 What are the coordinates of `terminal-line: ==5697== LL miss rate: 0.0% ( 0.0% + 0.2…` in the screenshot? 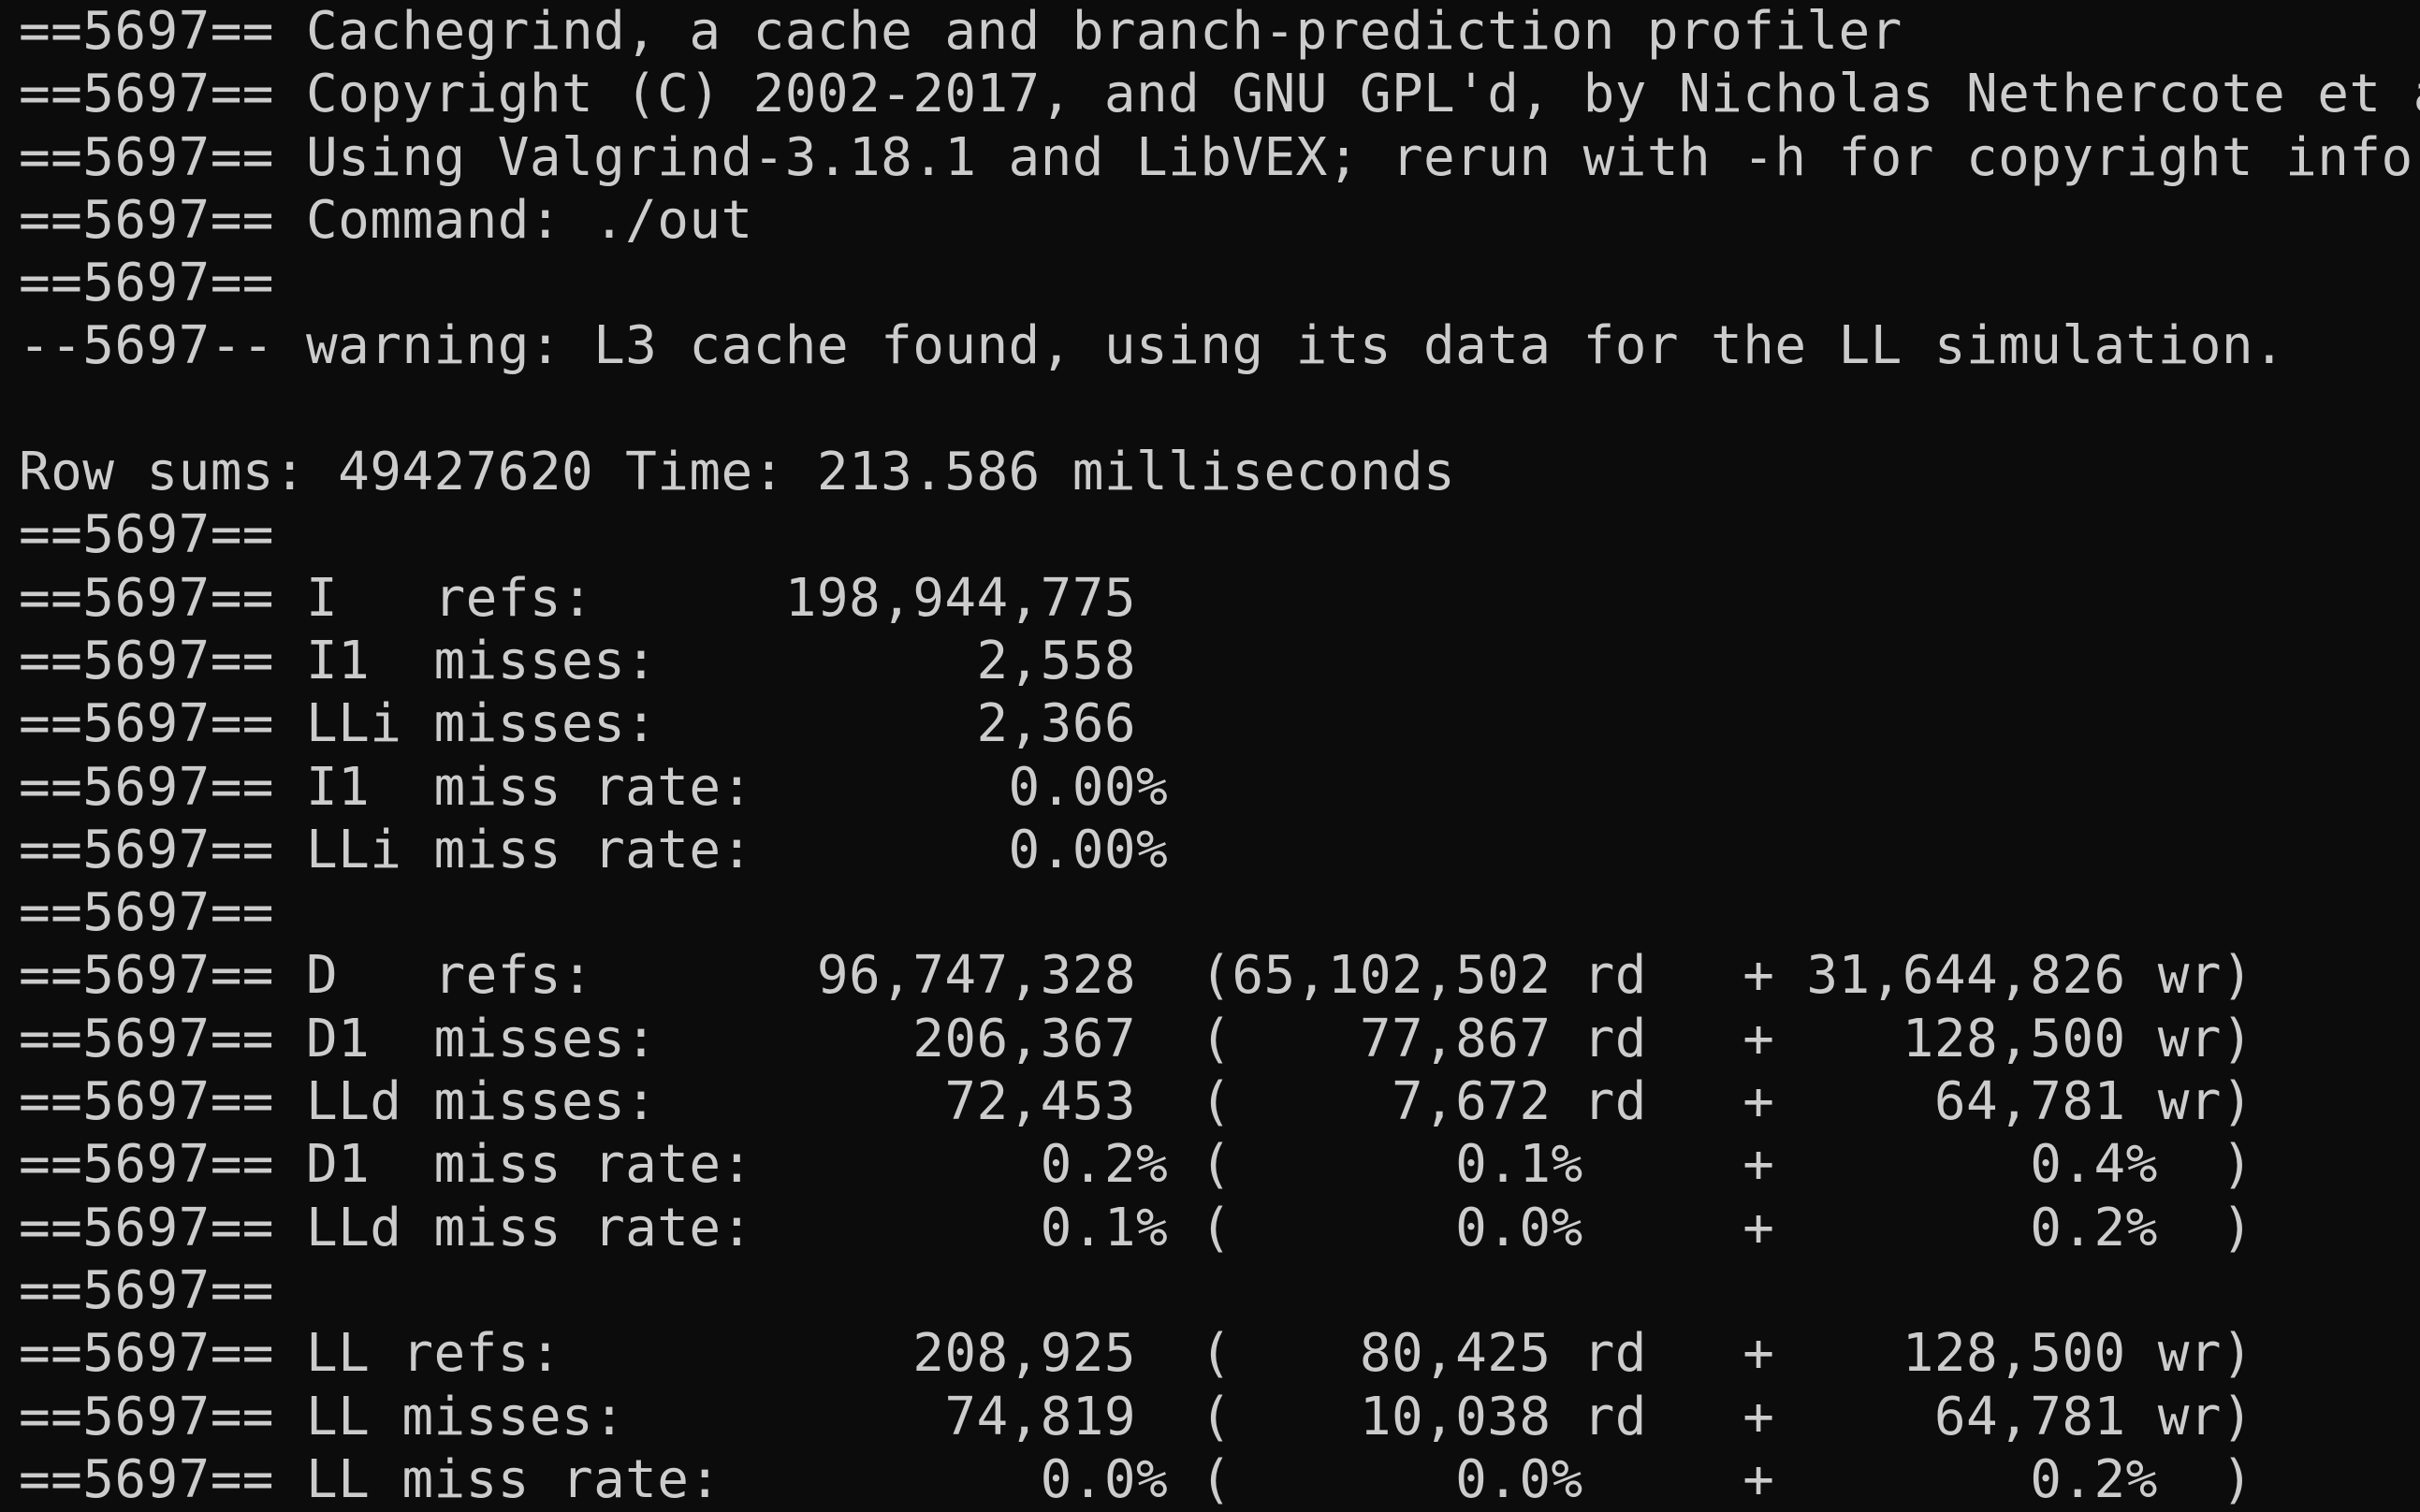 It's located at (1136, 1479).